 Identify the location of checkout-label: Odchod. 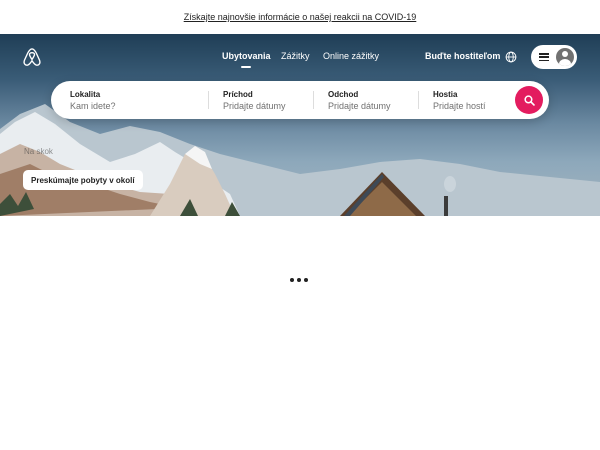
(343, 94).